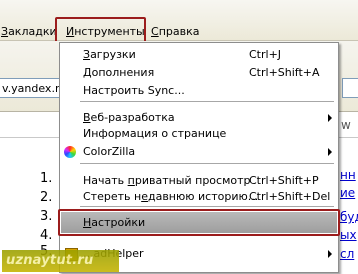 Image resolution: width=358 pixels, height=274 pixels. What do you see at coordinates (290, 196) in the screenshot?
I see `clear-shortcut: Ctrl+Shift+Del` at bounding box center [290, 196].